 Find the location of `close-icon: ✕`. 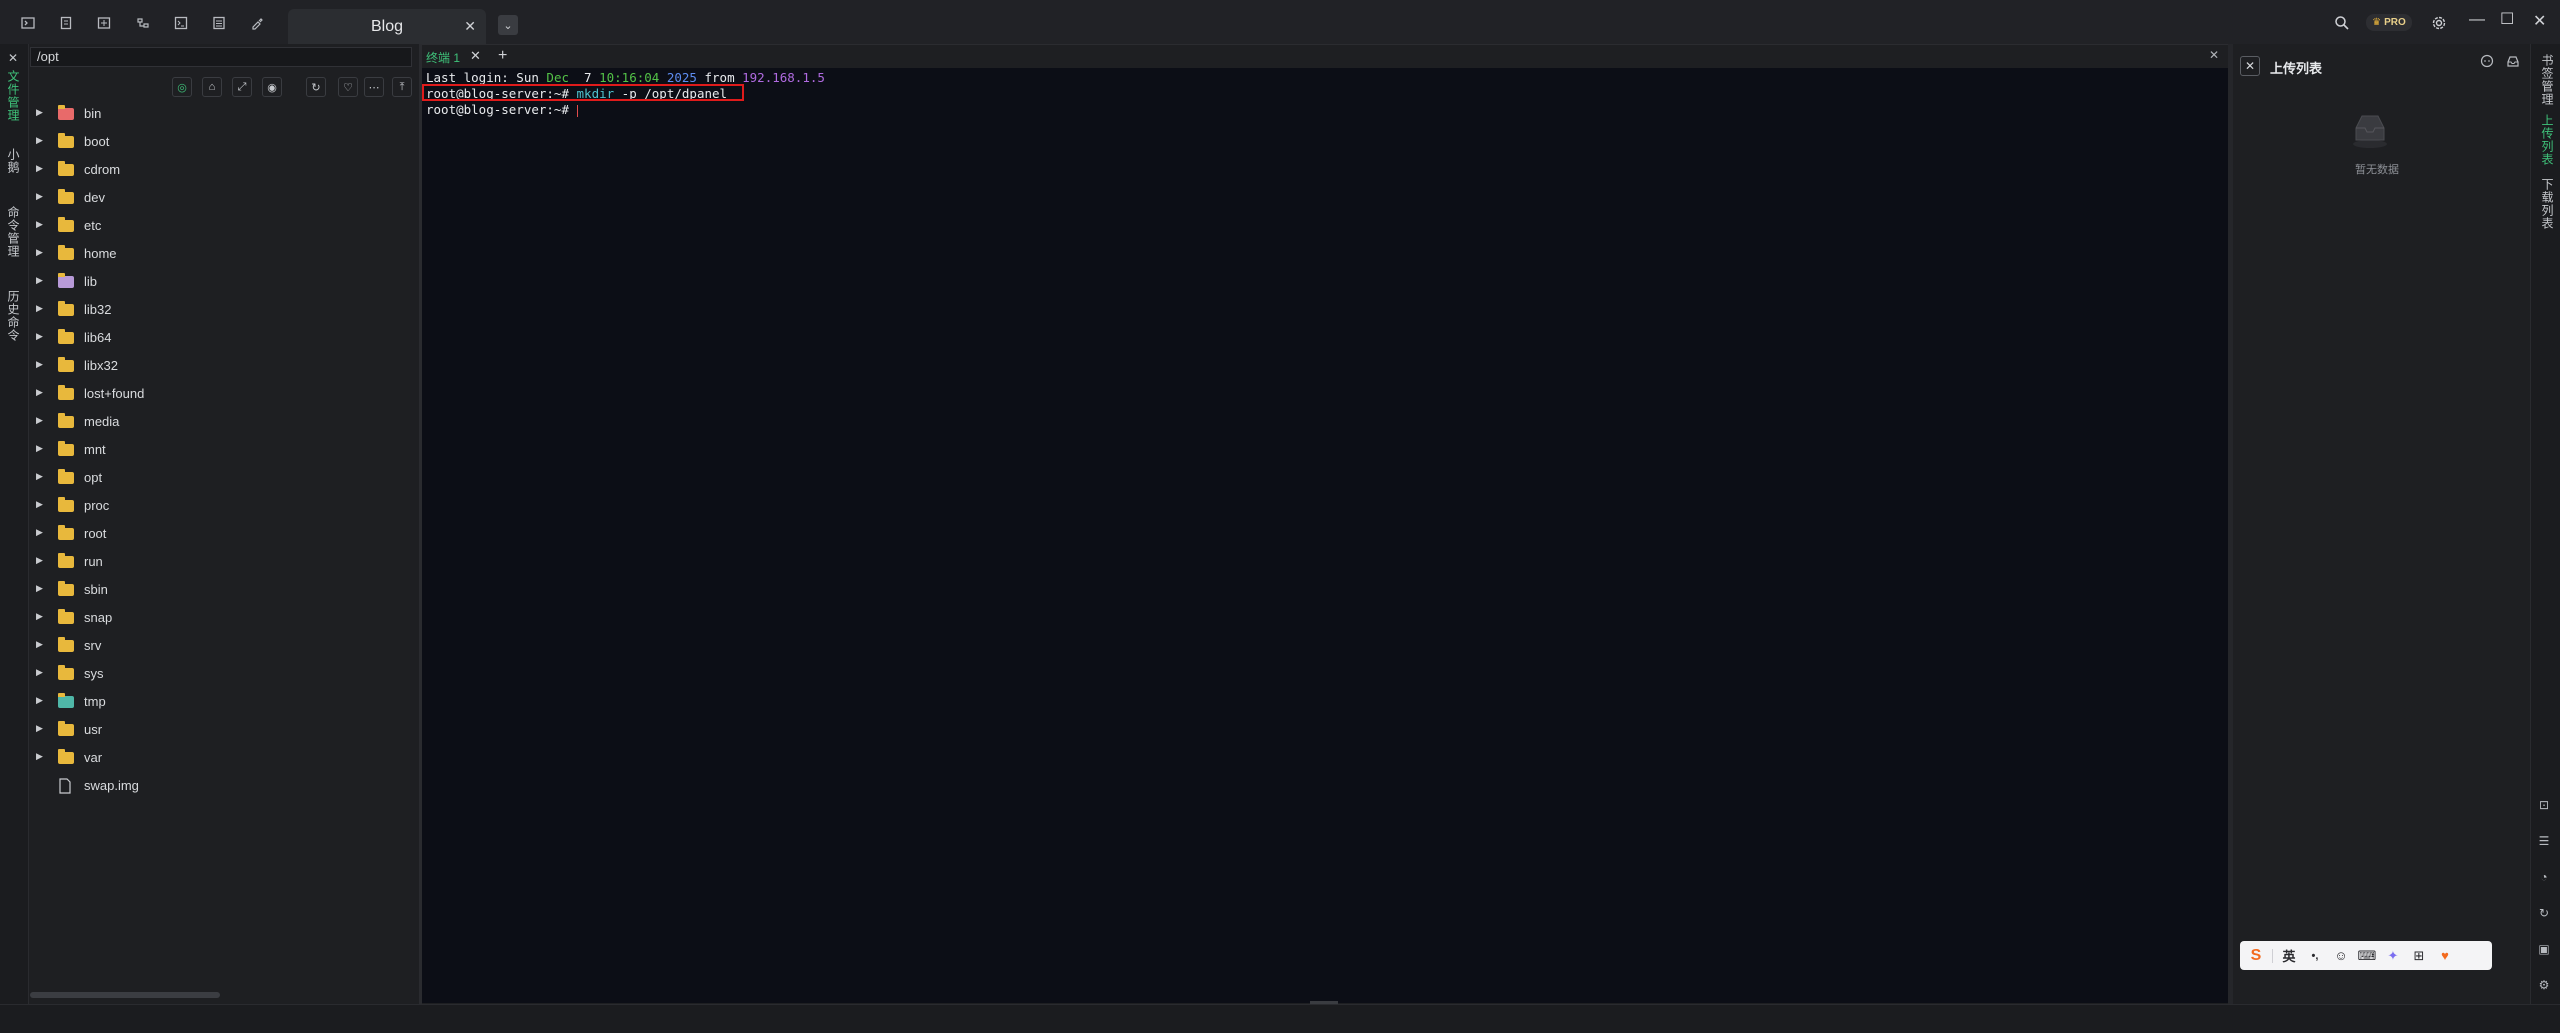

close-icon: ✕ is located at coordinates (2539, 21).